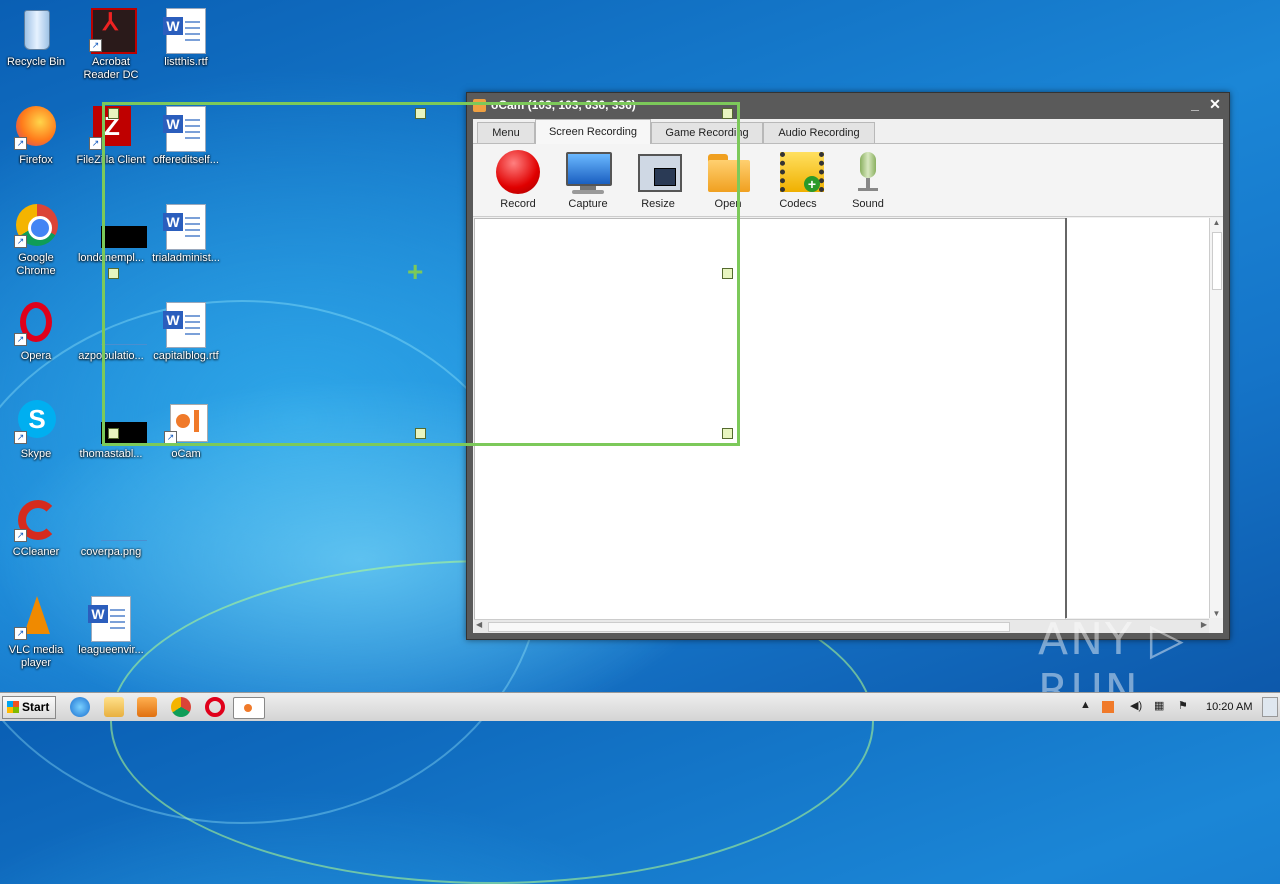  What do you see at coordinates (36, 618) in the screenshot?
I see `vlc-icon: ↗` at bounding box center [36, 618].